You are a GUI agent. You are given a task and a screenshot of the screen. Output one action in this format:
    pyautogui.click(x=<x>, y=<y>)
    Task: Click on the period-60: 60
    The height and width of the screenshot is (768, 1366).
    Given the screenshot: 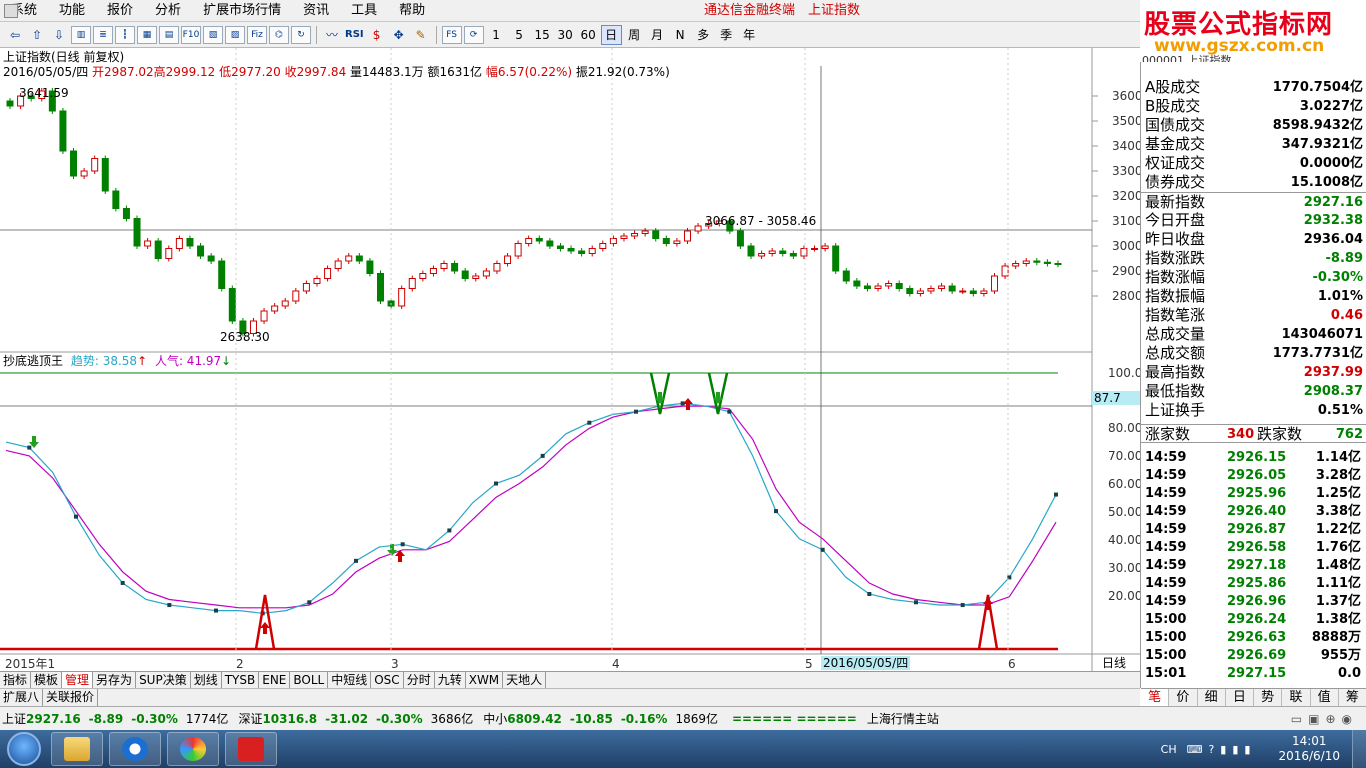 What is the action you would take?
    pyautogui.click(x=588, y=35)
    